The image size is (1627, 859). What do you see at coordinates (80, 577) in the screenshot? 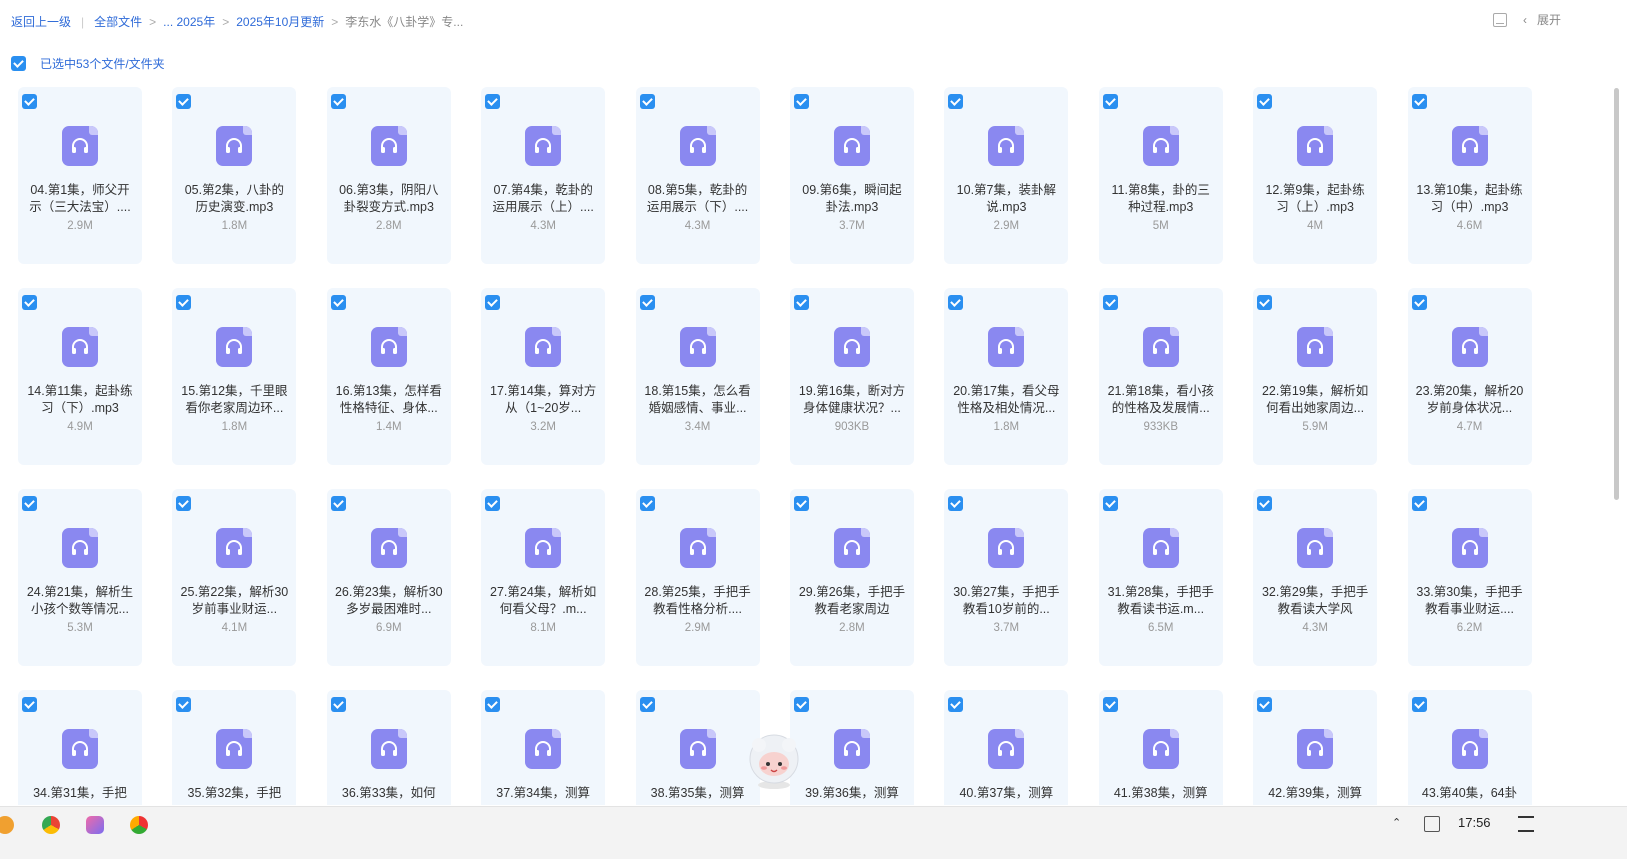
I see `file-card: 24.第21集，解析生小孩个数等情况... 5.3M` at bounding box center [80, 577].